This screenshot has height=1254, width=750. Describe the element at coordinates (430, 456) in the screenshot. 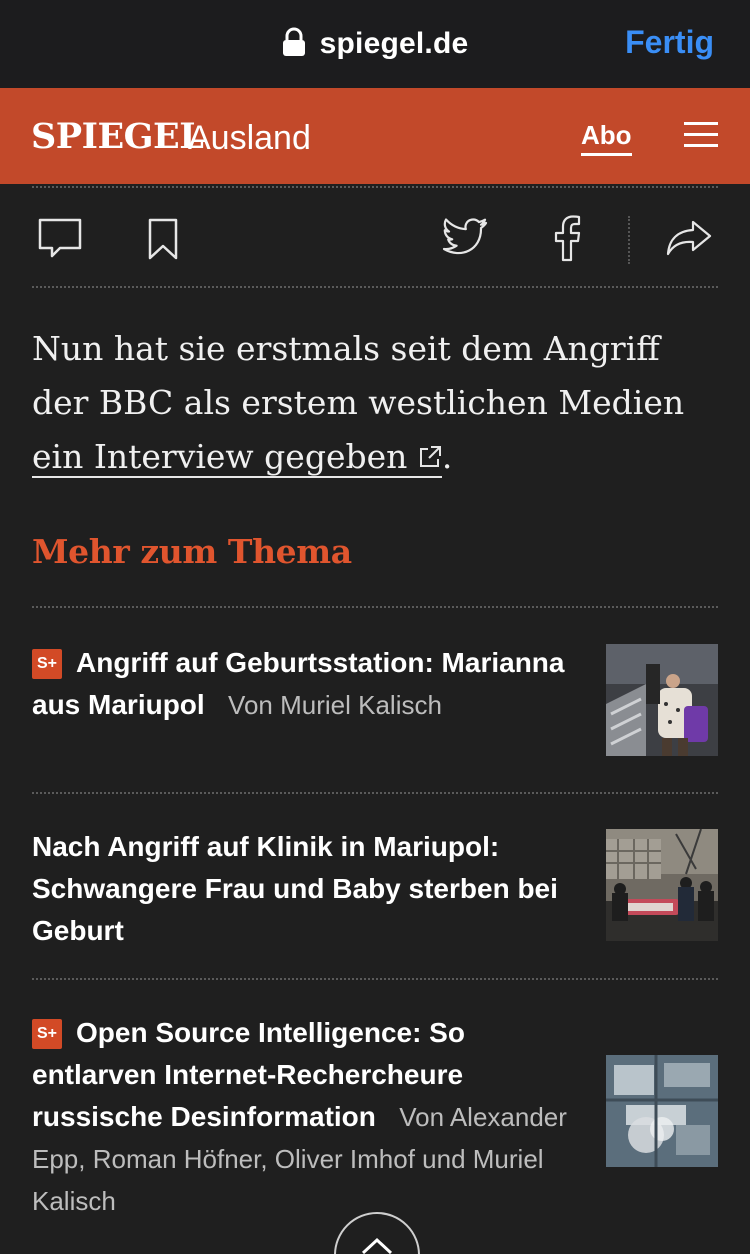

I see `external-link-icon` at that location.